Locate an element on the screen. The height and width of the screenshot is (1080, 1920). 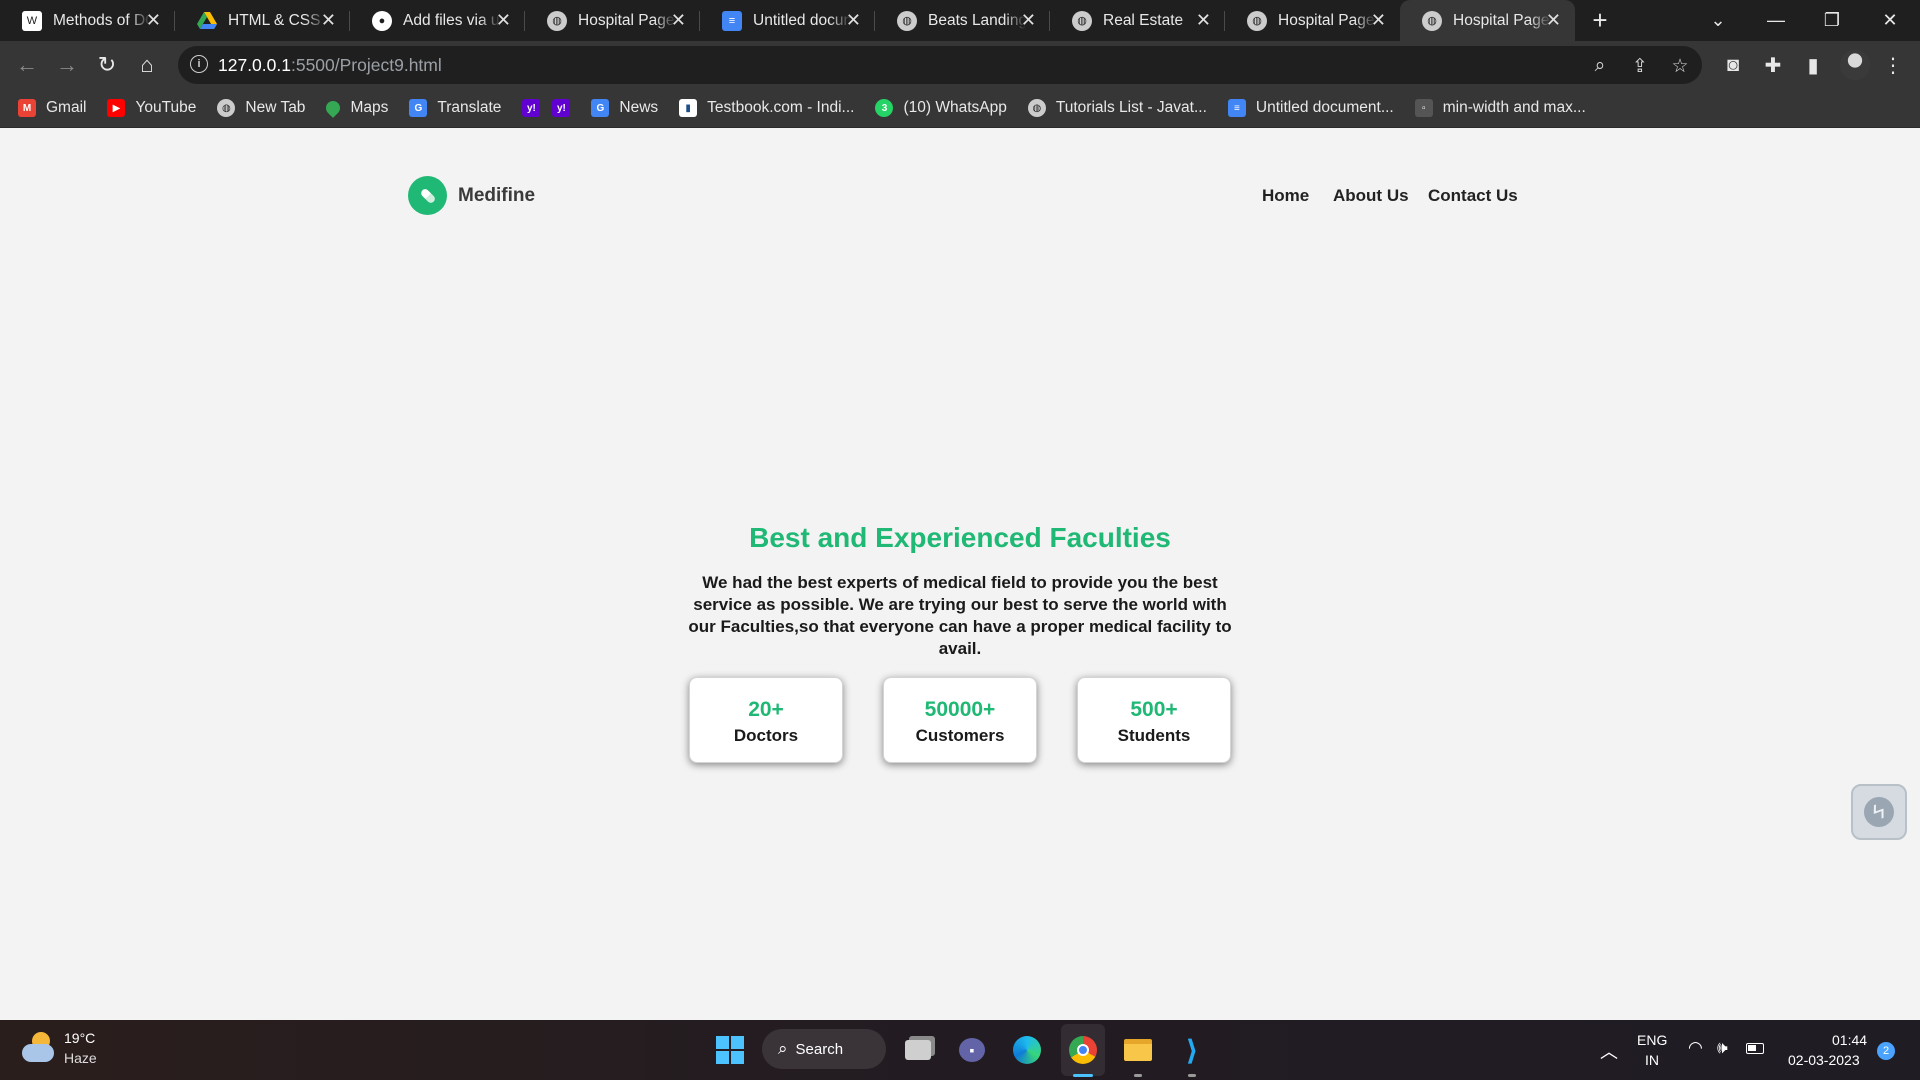
testbook-icon: ▮ is located at coordinates (688, 108).